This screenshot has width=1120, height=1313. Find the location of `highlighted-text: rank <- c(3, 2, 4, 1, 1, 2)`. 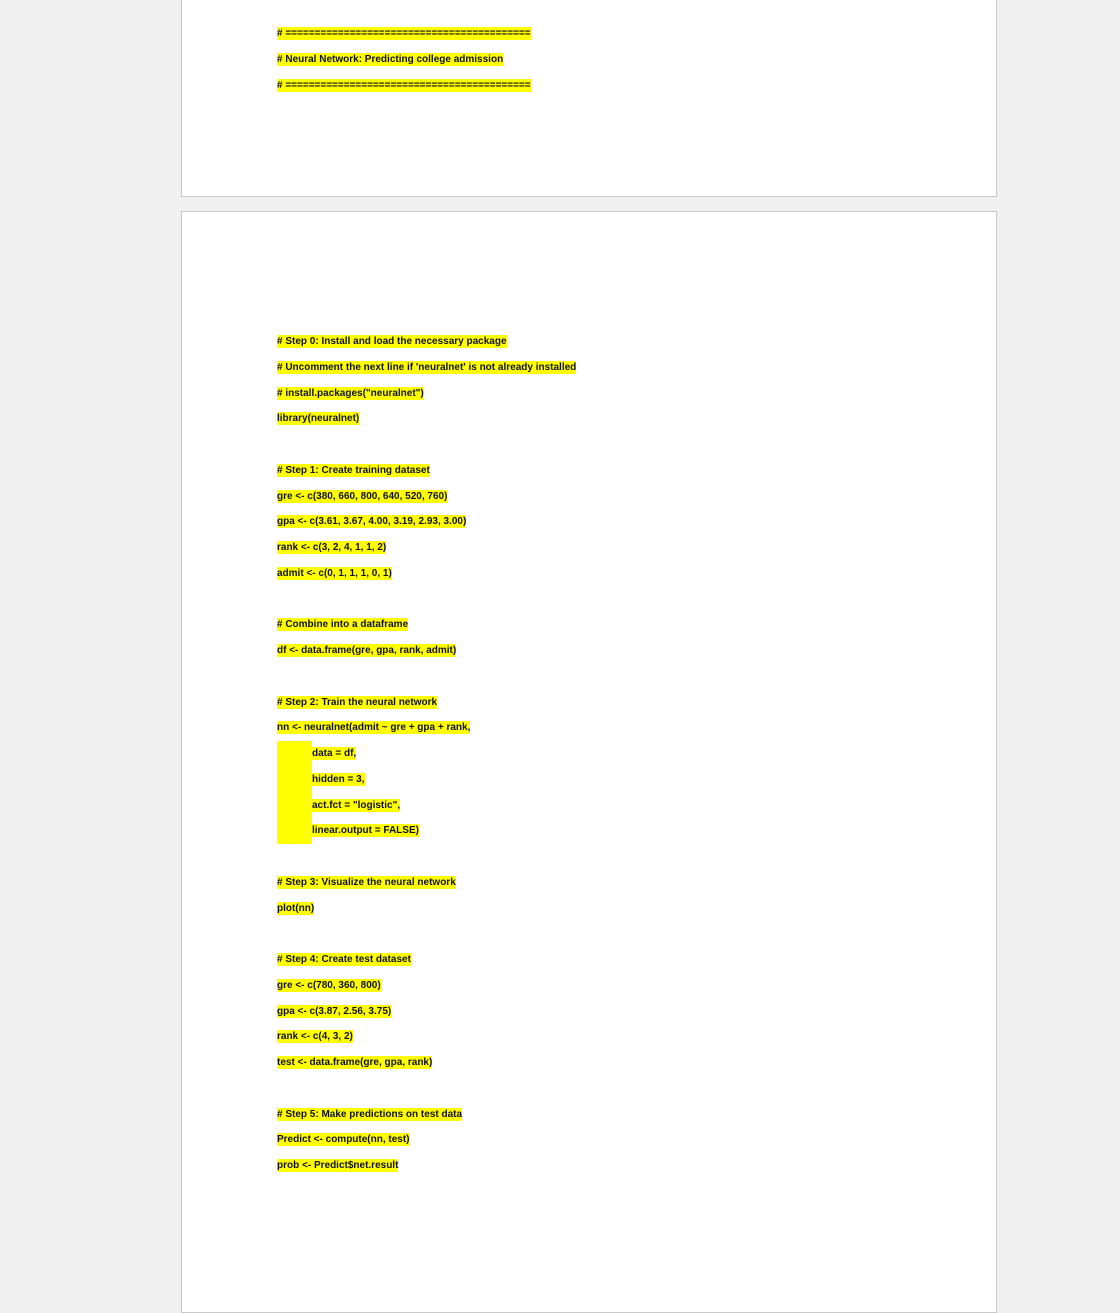

highlighted-text: rank <- c(3, 2, 4, 1, 1, 2) is located at coordinates (332, 547).